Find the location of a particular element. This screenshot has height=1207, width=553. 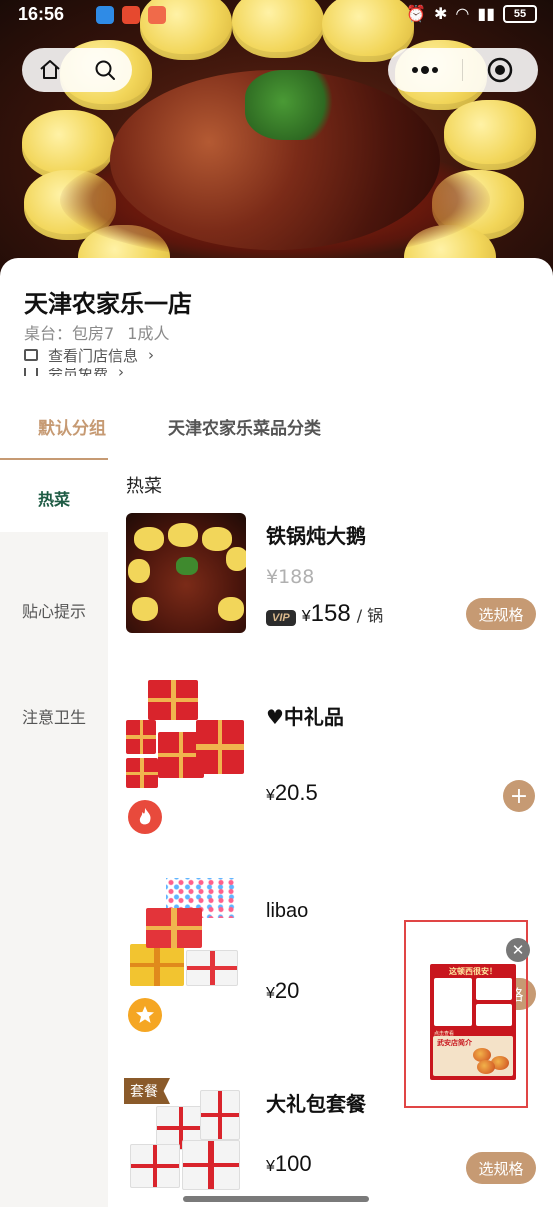

home-indicator is located at coordinates (276, 1199).